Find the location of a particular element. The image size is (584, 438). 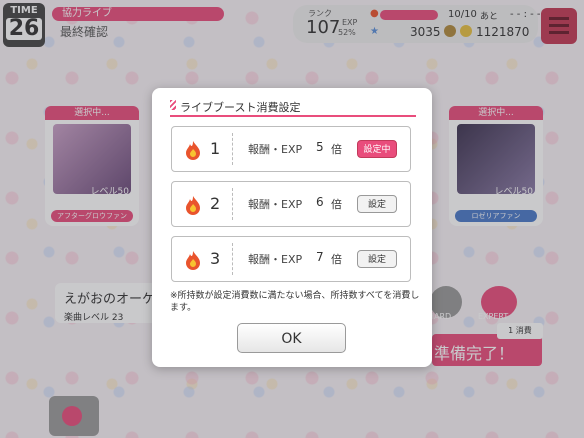

ok-button: OK is located at coordinates (291, 338).